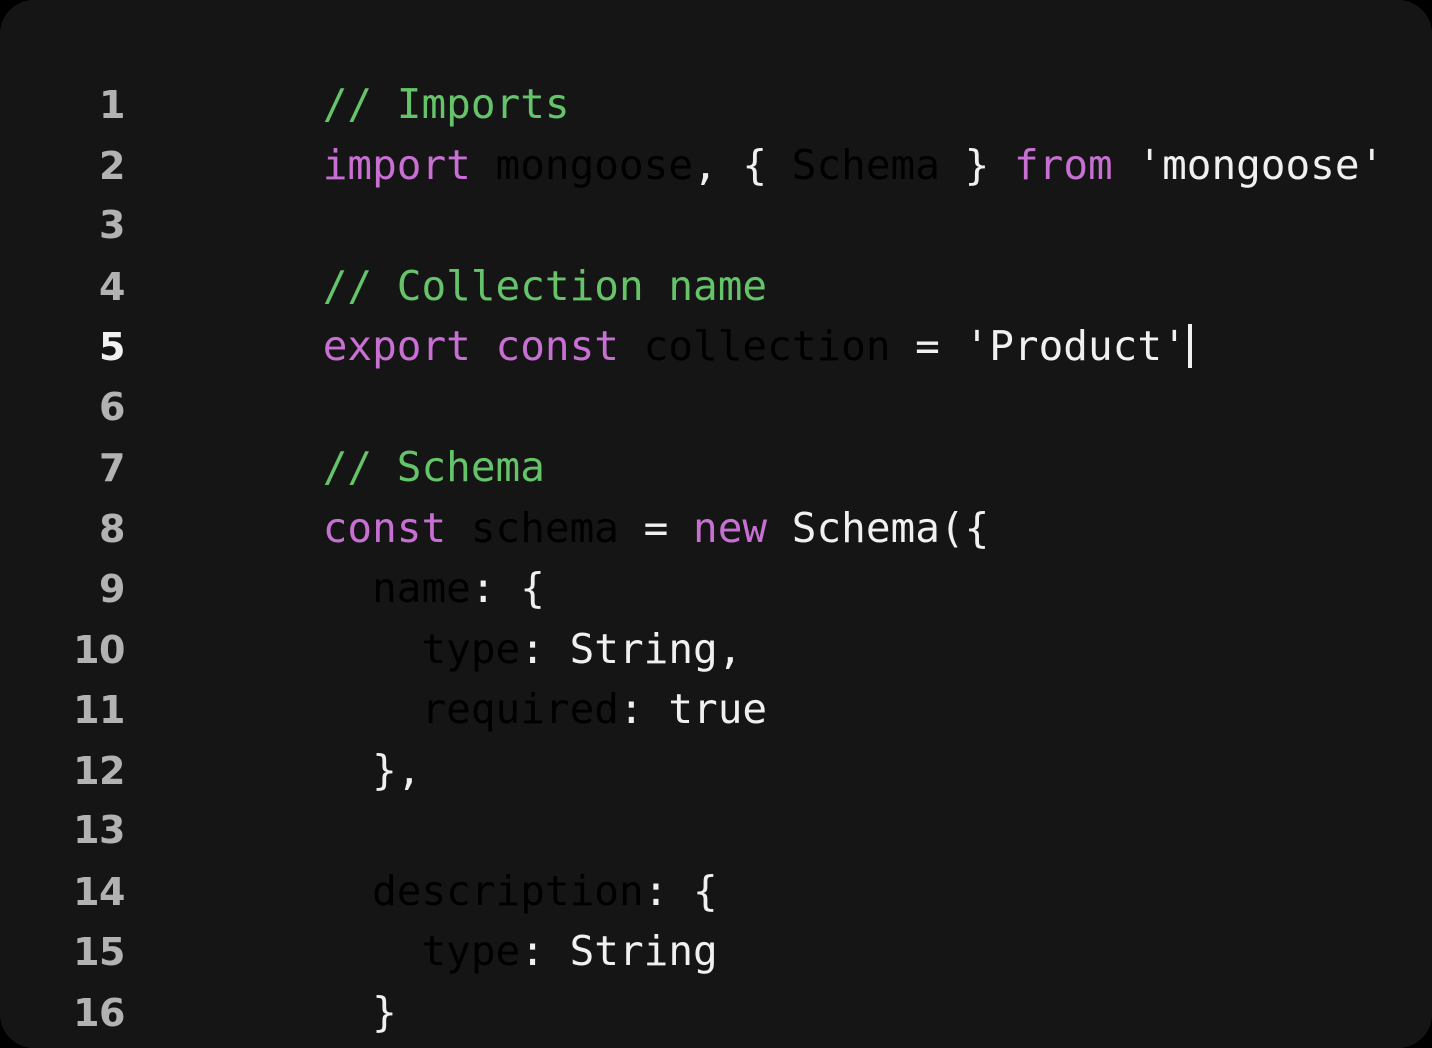  I want to click on text-cursor-caret, so click(1189, 346).